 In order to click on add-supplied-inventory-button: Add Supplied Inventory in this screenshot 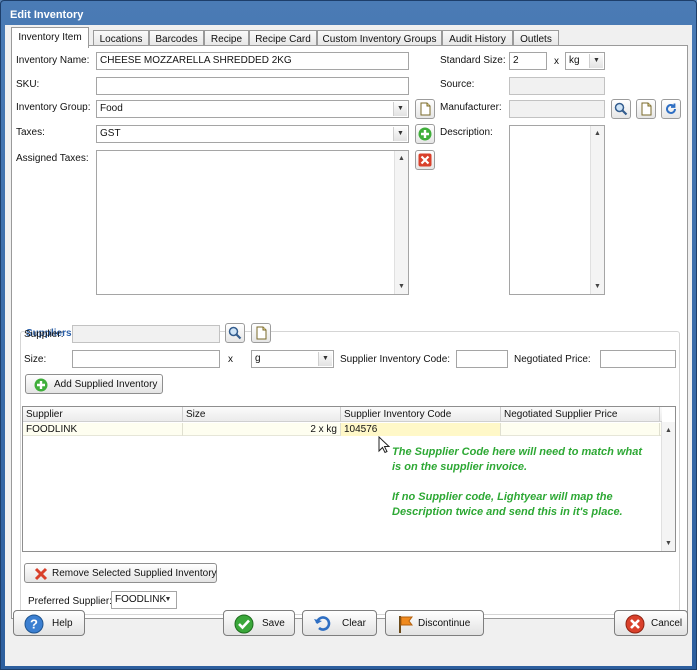, I will do `click(94, 384)`.